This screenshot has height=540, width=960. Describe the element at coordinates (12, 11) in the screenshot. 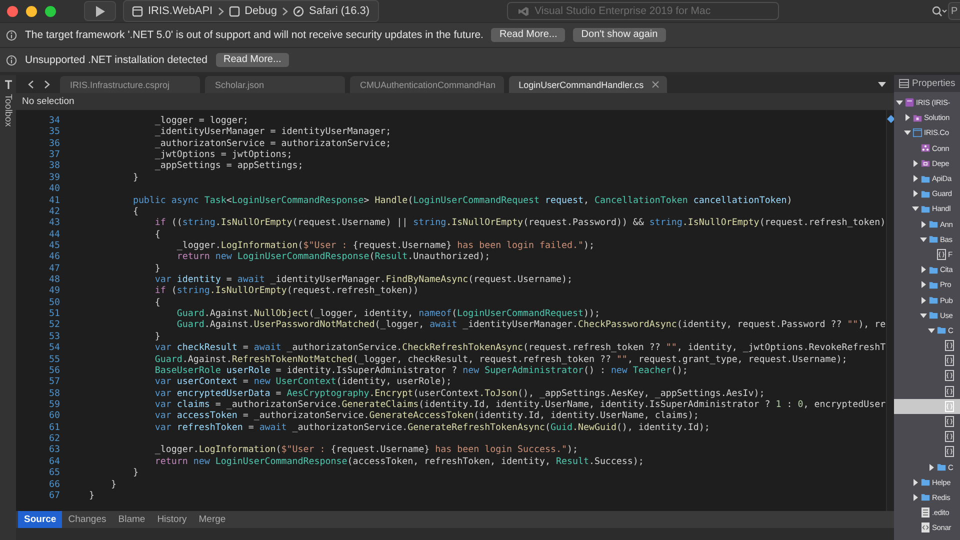

I see `close-button` at that location.